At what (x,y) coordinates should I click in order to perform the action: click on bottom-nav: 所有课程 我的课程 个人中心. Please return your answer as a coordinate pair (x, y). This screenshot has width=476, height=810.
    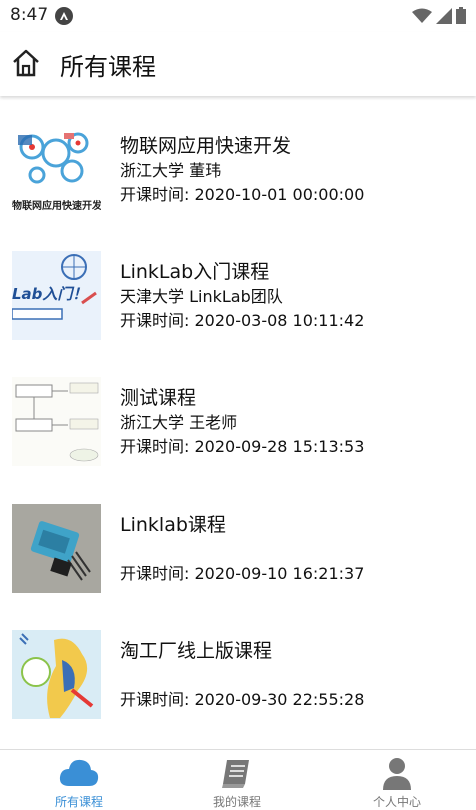
    Looking at the image, I should click on (238, 779).